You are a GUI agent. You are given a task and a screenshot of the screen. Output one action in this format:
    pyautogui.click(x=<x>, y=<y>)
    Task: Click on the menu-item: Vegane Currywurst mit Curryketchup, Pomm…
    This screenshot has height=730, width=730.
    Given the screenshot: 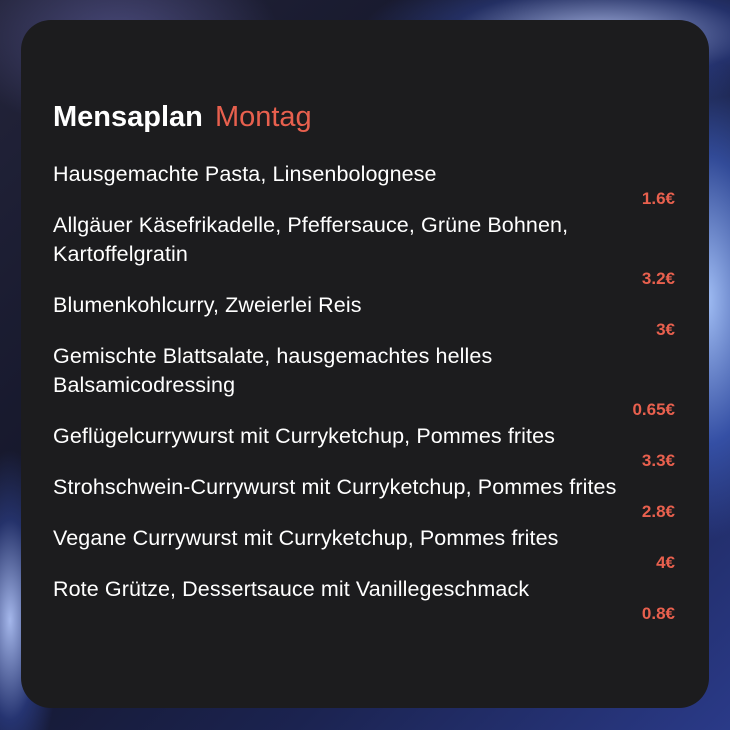 What is the action you would take?
    pyautogui.click(x=364, y=547)
    